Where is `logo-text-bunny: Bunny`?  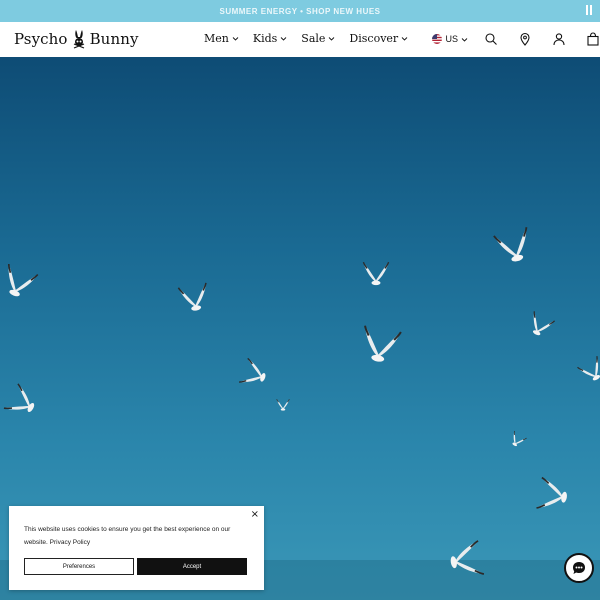 logo-text-bunny: Bunny is located at coordinates (114, 39).